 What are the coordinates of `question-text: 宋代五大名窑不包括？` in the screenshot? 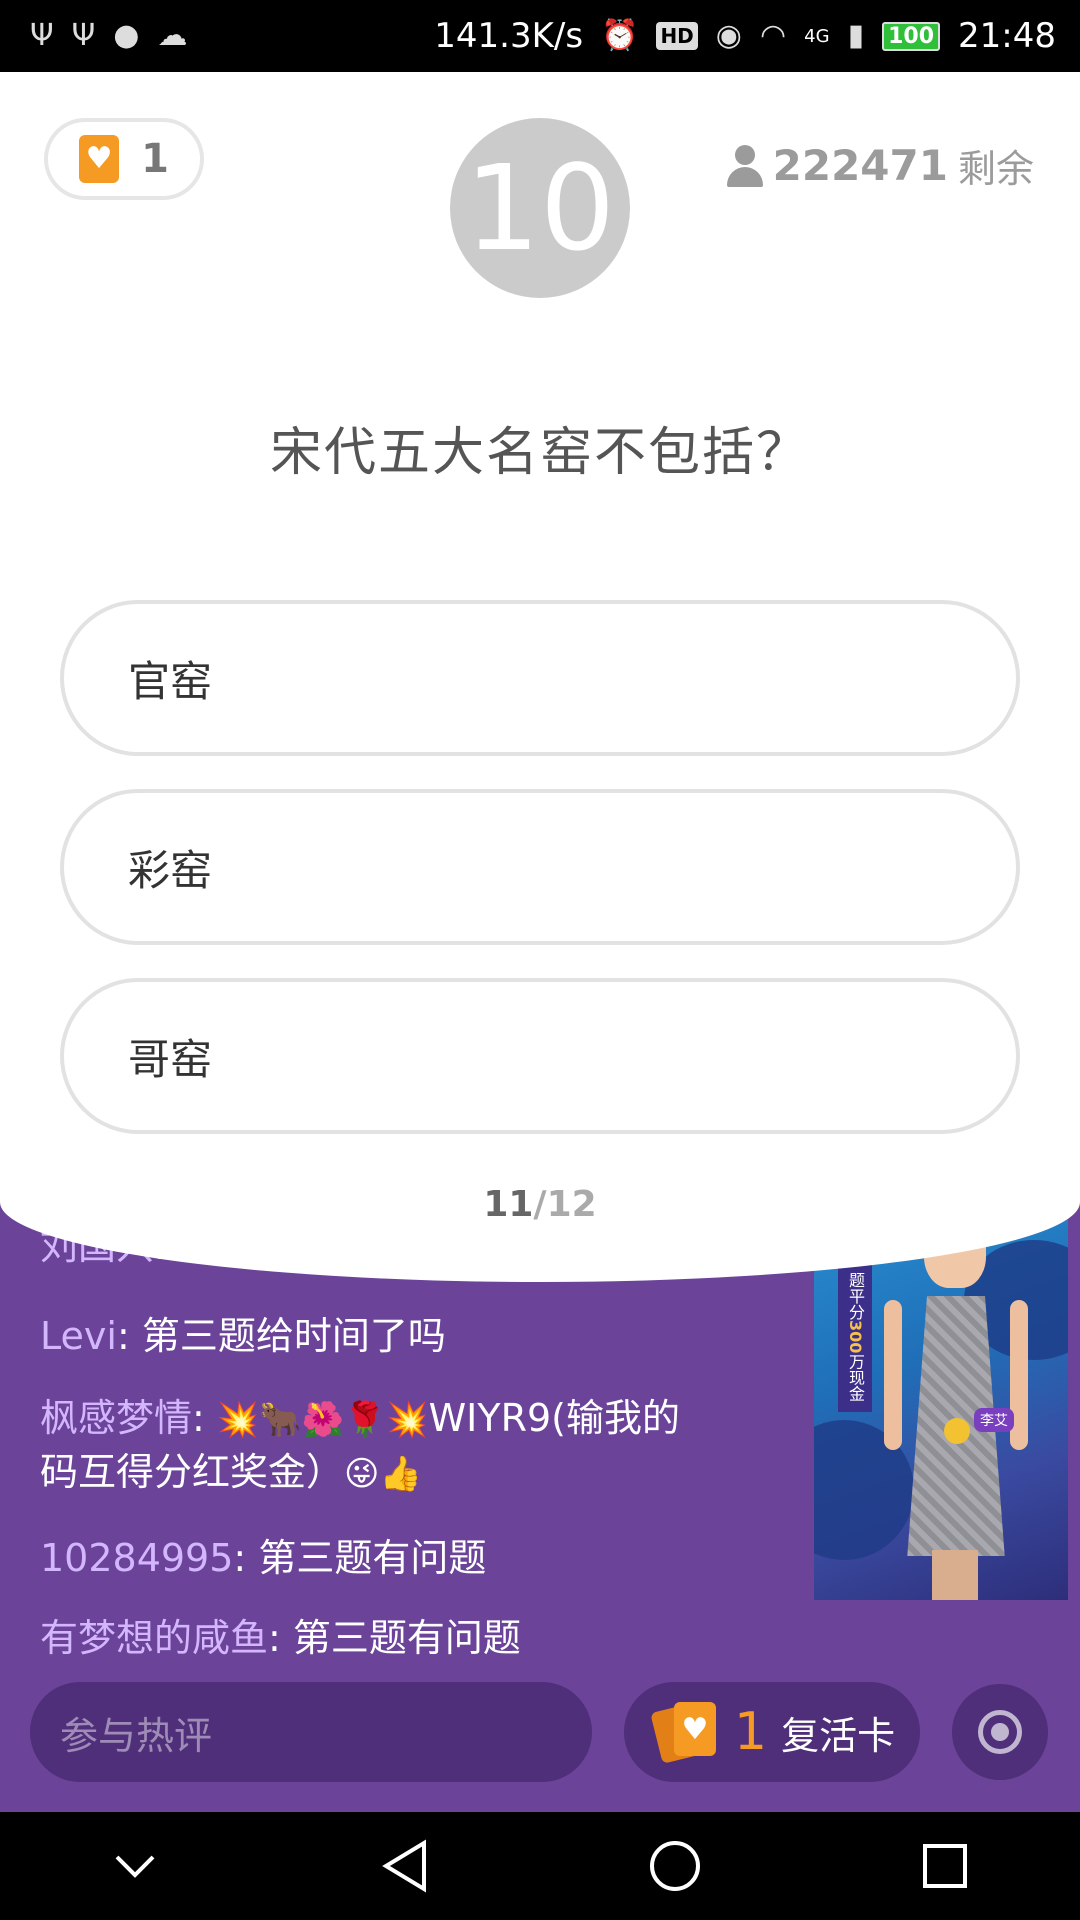 It's located at (539, 453).